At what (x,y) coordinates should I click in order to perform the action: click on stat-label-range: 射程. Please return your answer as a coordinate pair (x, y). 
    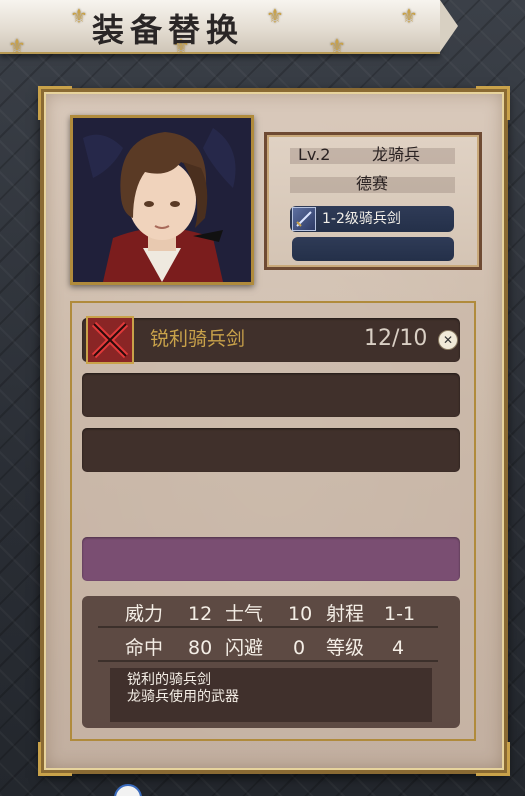
    Looking at the image, I should click on (345, 614).